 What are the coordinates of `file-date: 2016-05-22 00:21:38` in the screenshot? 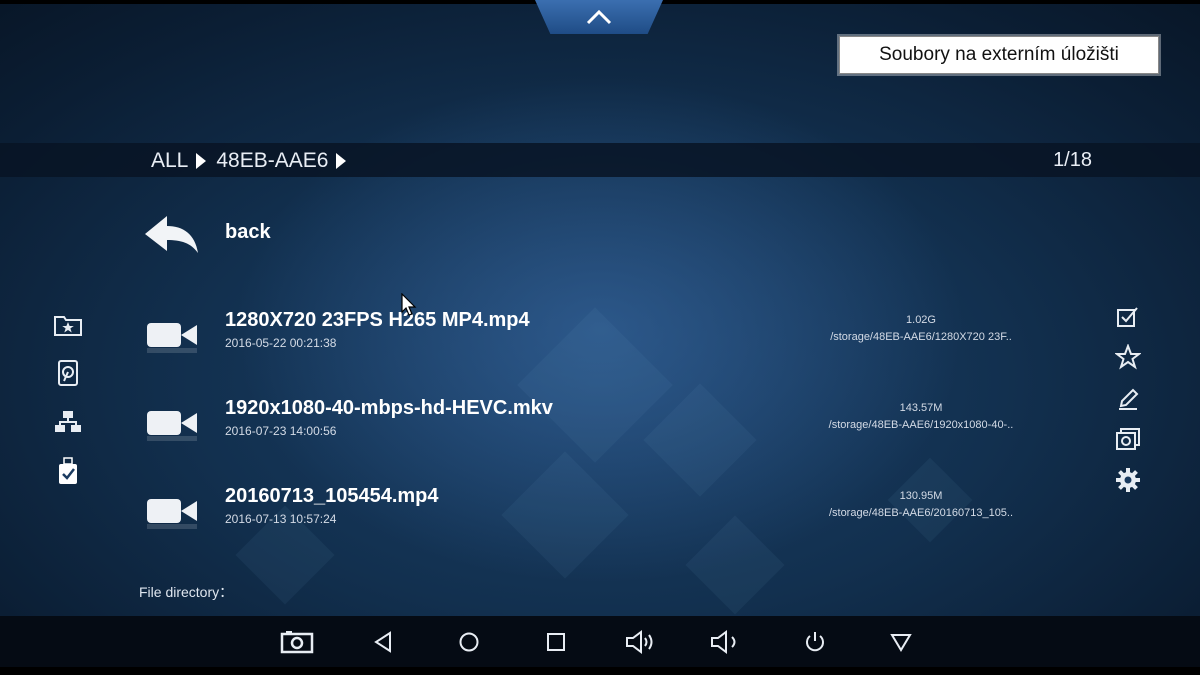 It's located at (281, 343).